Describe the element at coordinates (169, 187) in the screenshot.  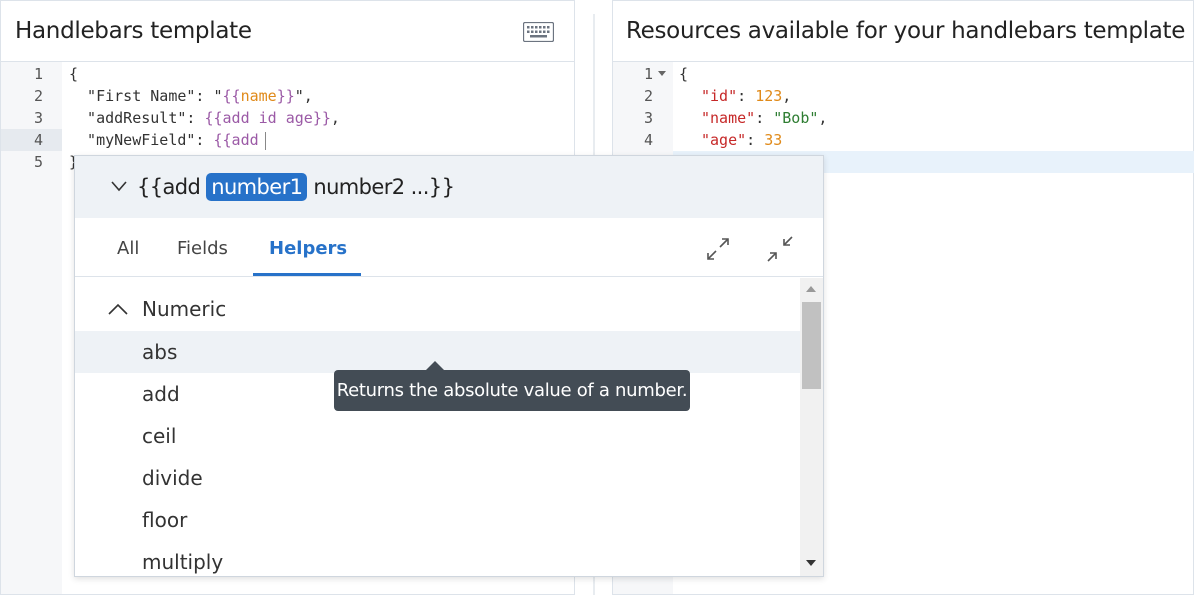
I see `signature-prefix: {{add` at that location.